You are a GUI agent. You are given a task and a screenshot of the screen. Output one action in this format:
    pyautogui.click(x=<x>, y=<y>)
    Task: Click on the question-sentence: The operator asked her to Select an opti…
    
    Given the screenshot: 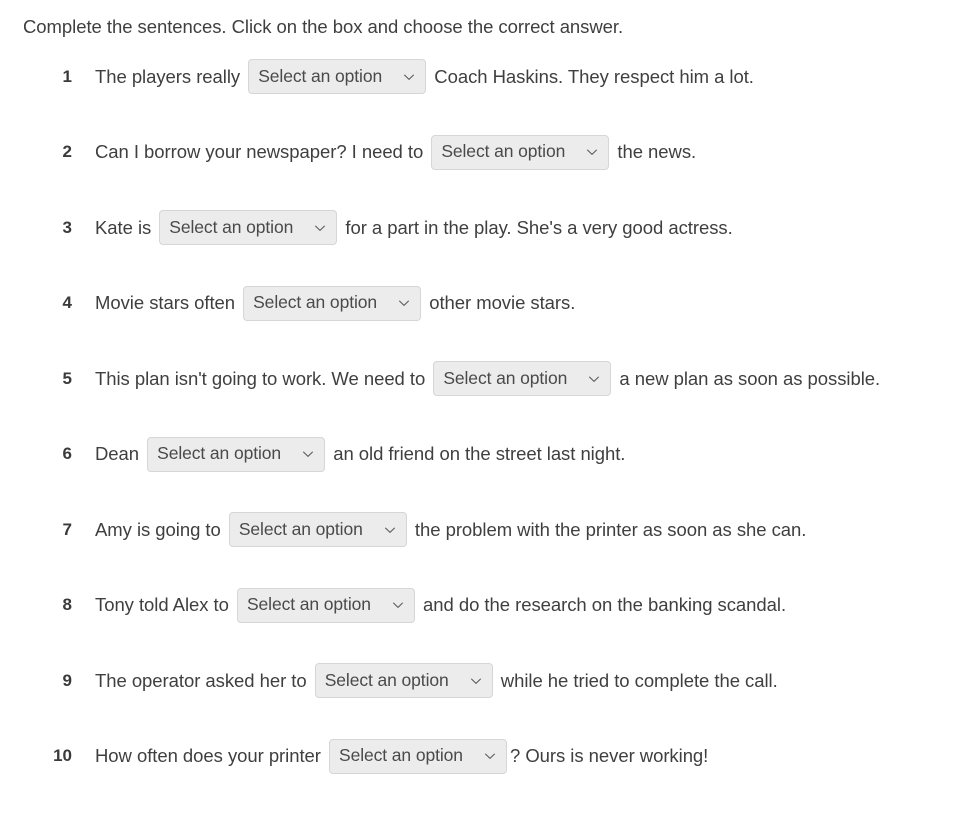 What is the action you would take?
    pyautogui.click(x=436, y=681)
    